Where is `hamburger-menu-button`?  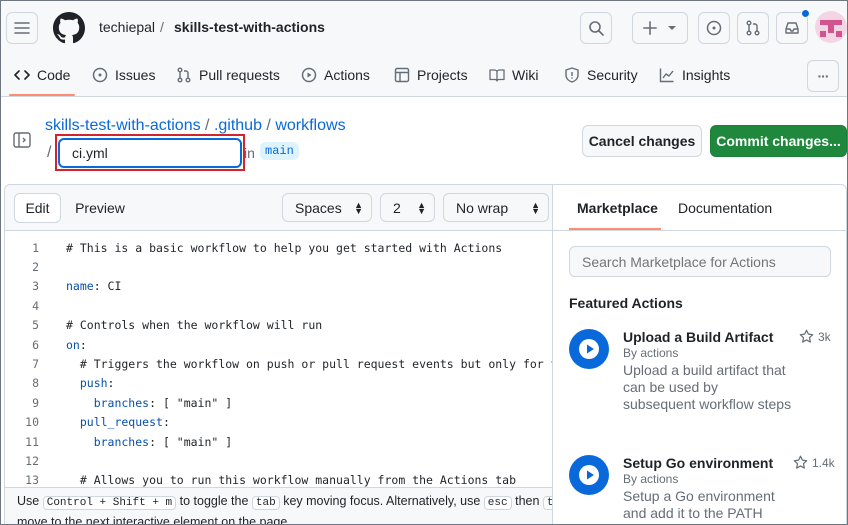
hamburger-menu-button is located at coordinates (22, 28).